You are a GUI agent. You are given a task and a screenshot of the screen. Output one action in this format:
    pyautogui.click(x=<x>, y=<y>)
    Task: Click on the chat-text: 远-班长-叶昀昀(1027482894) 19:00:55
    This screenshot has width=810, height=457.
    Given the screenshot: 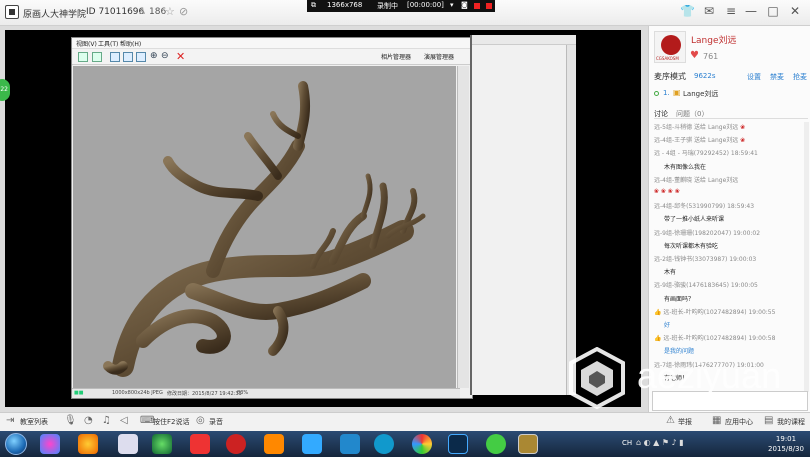 What is the action you would take?
    pyautogui.click(x=719, y=312)
    